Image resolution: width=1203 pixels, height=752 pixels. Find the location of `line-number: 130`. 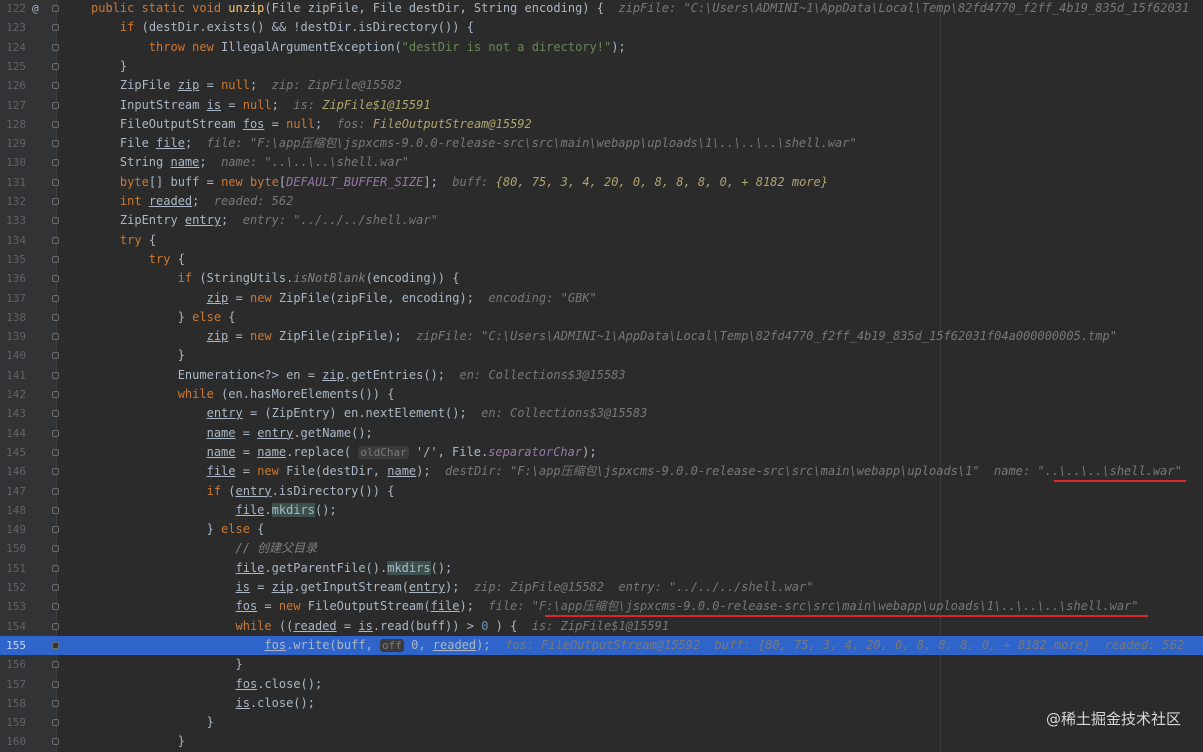

line-number: 130 is located at coordinates (13, 162).